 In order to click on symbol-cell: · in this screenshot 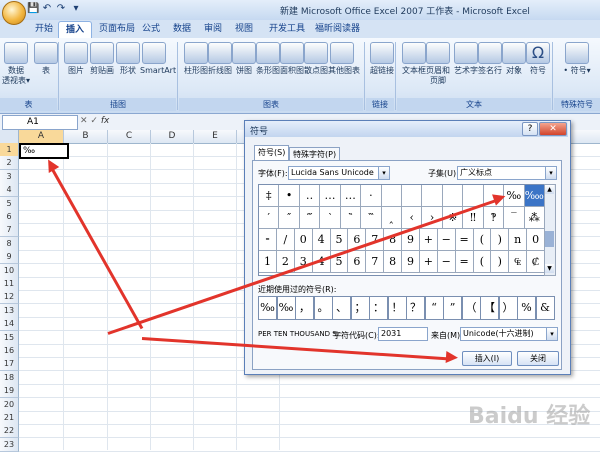, I will do `click(371, 196)`.